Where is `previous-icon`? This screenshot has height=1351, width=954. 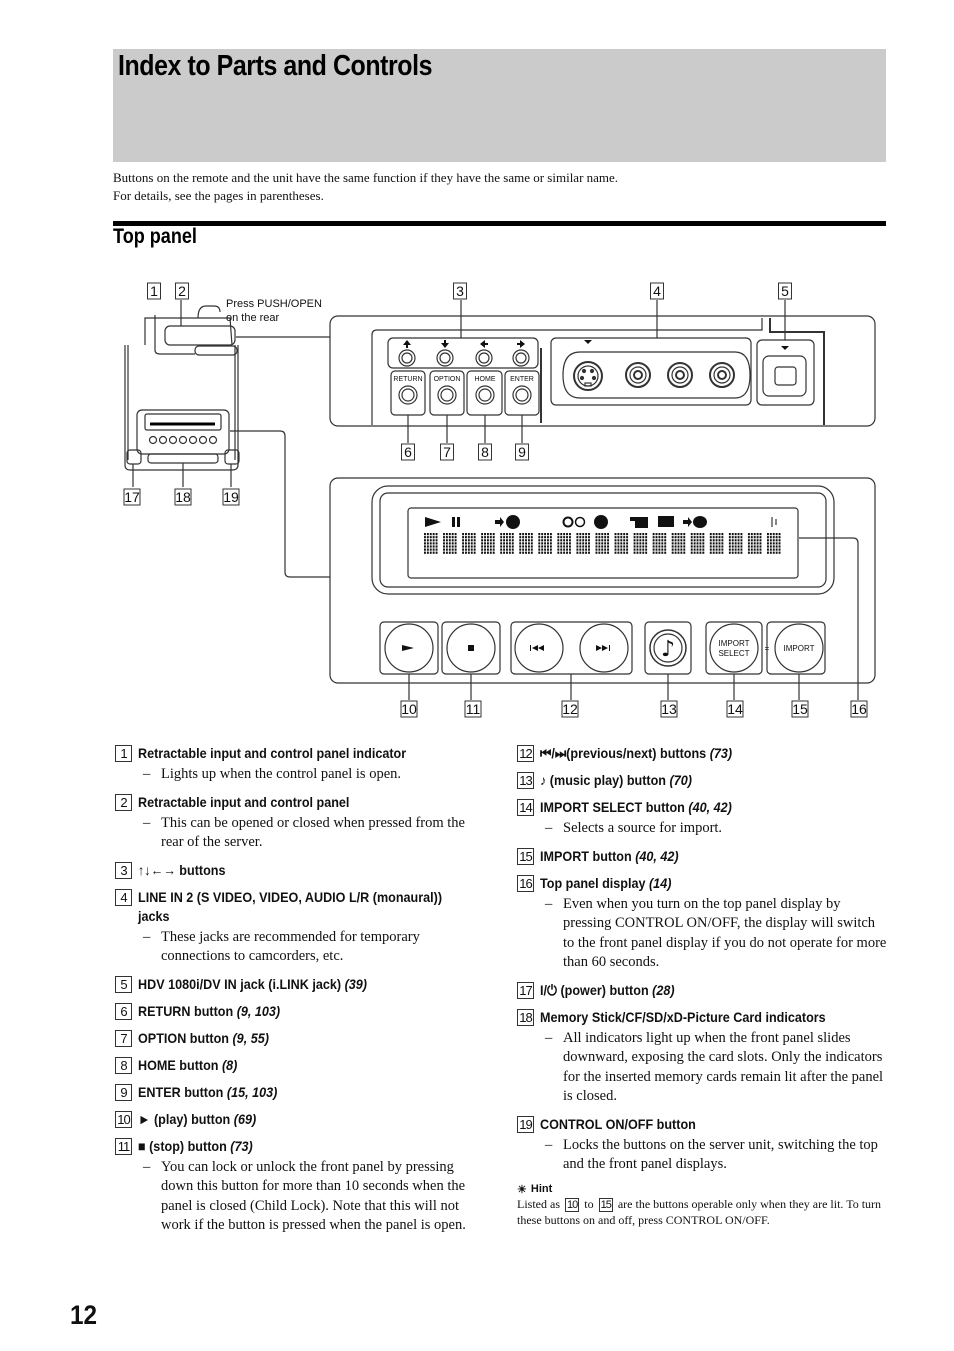
previous-icon is located at coordinates (537, 648).